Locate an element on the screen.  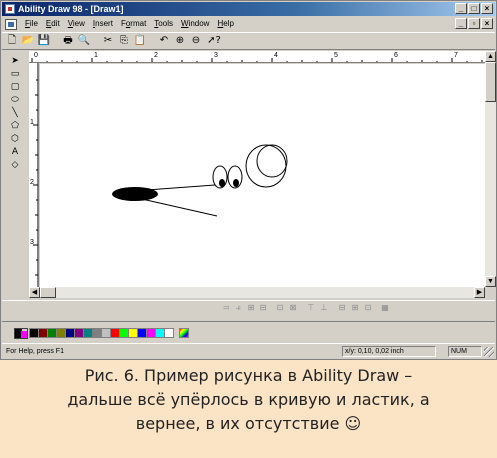
ungroup-icon: ⊠ is located at coordinates (293, 308).